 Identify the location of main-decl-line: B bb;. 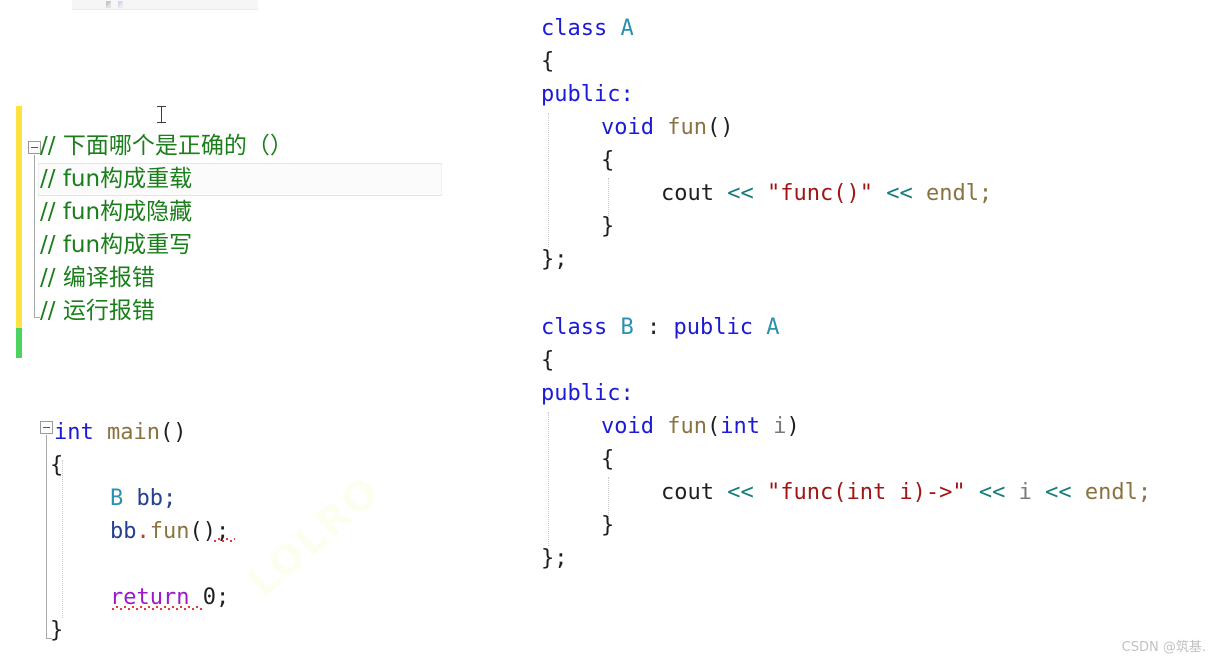
(143, 498).